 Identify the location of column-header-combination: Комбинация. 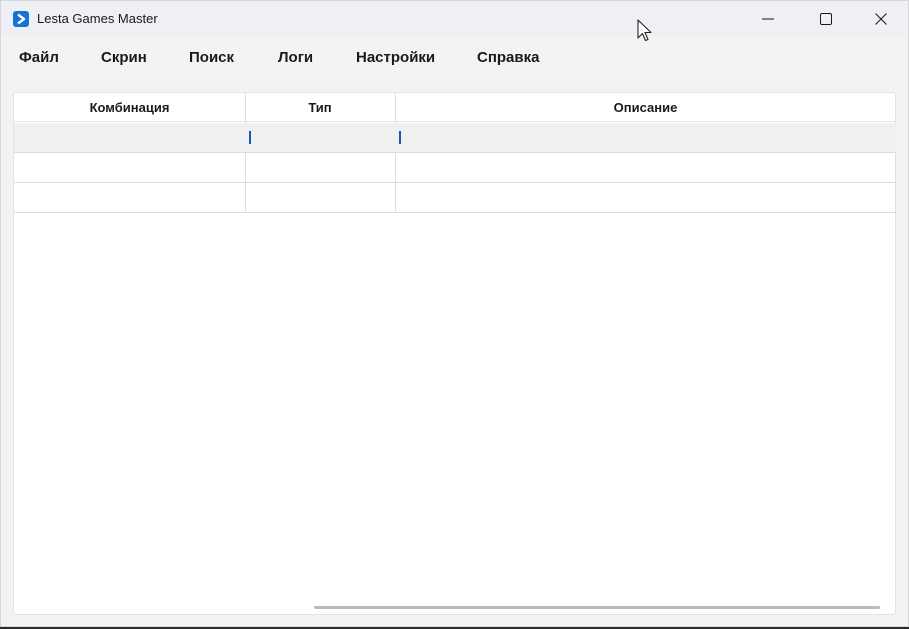
(129, 107).